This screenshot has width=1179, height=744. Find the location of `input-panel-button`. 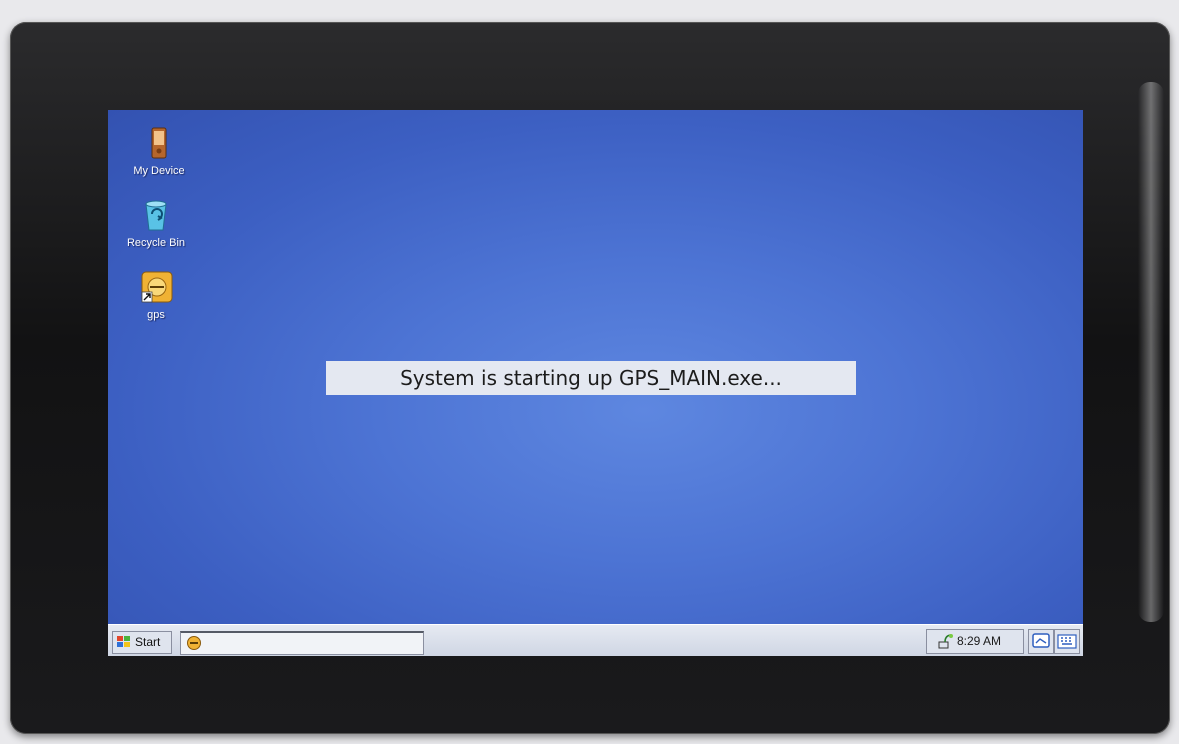

input-panel-button is located at coordinates (1067, 641).